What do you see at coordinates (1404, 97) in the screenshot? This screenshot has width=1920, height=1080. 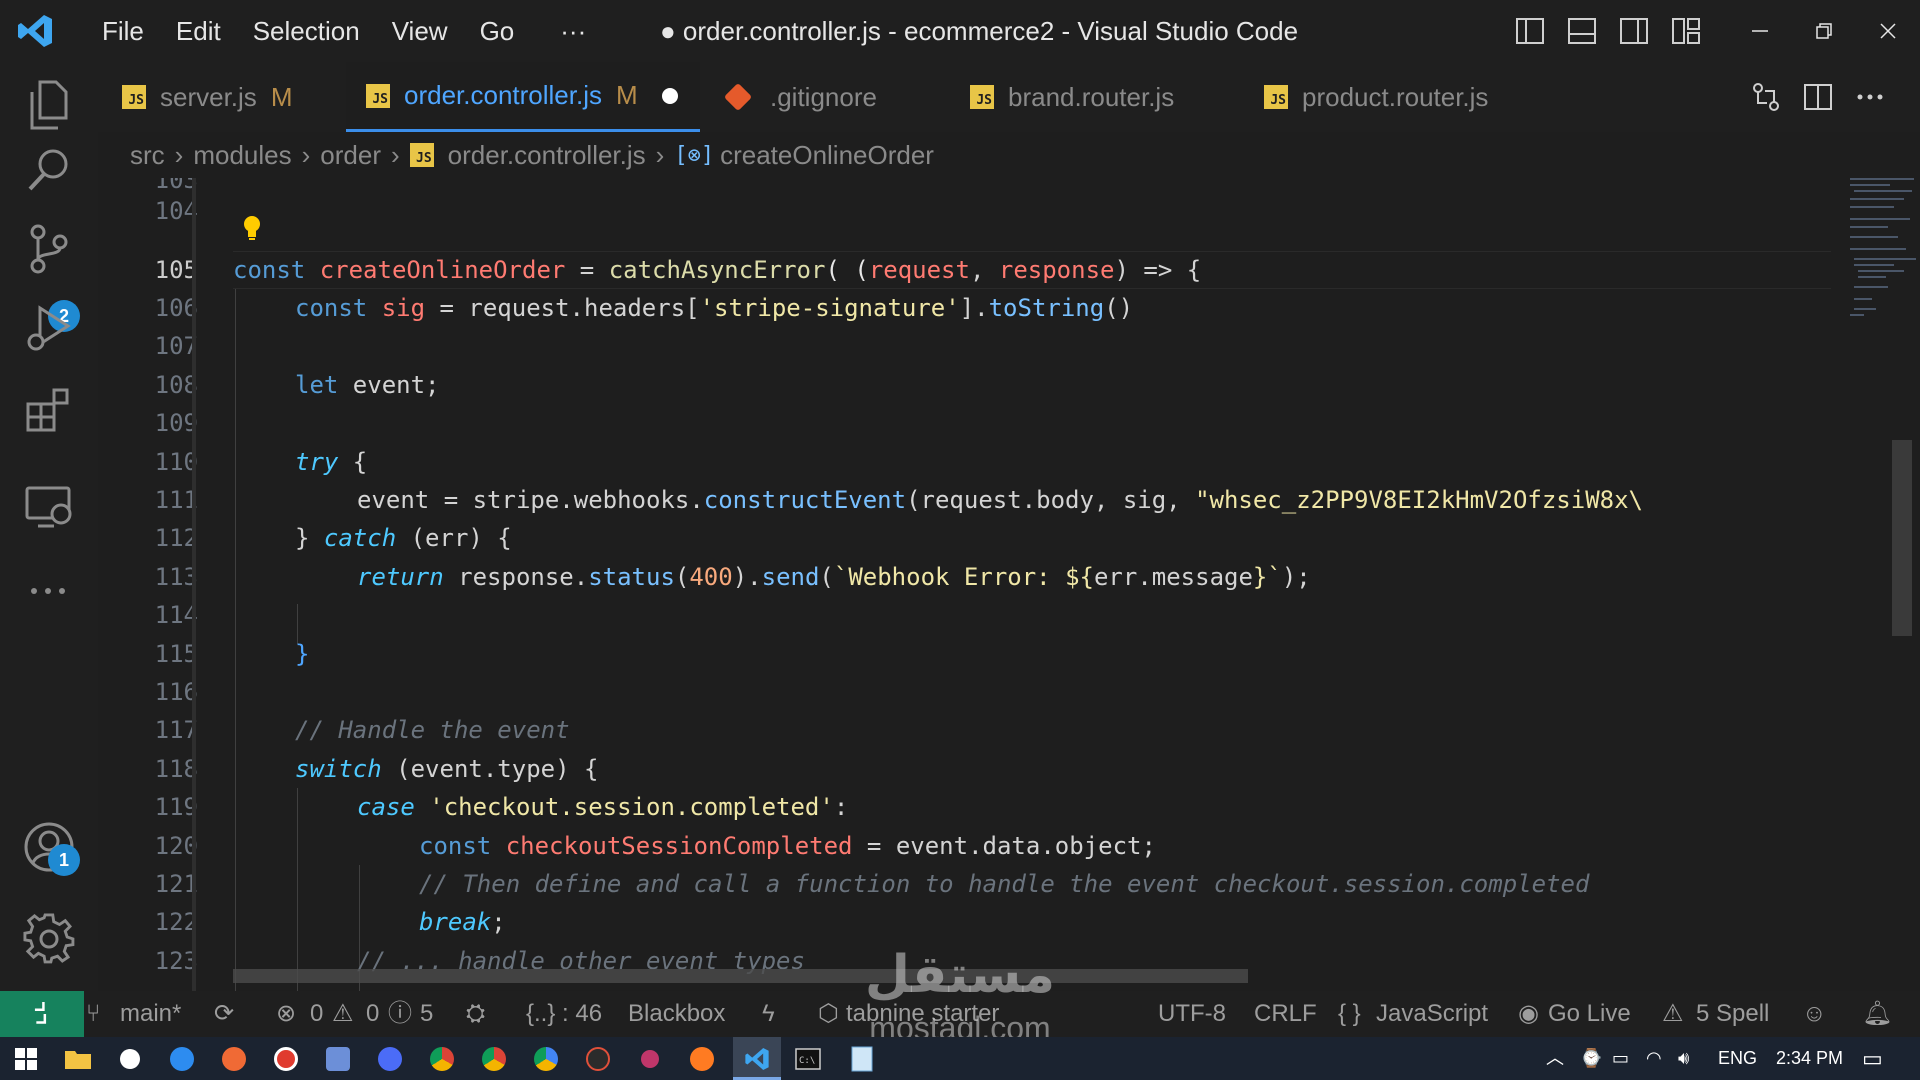 I see `tab-product-router-js: JS product.router.js` at bounding box center [1404, 97].